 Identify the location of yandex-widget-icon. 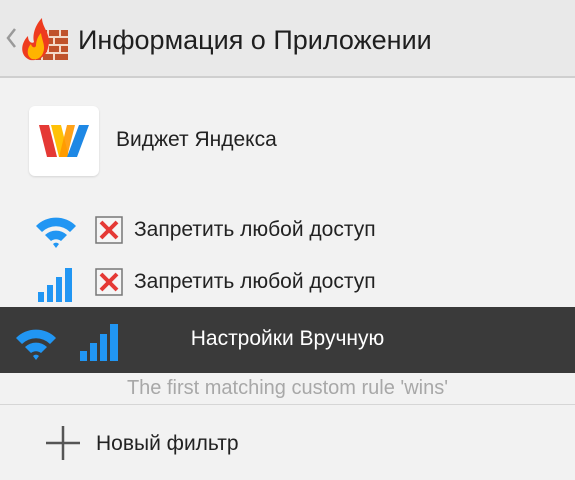
(64, 141).